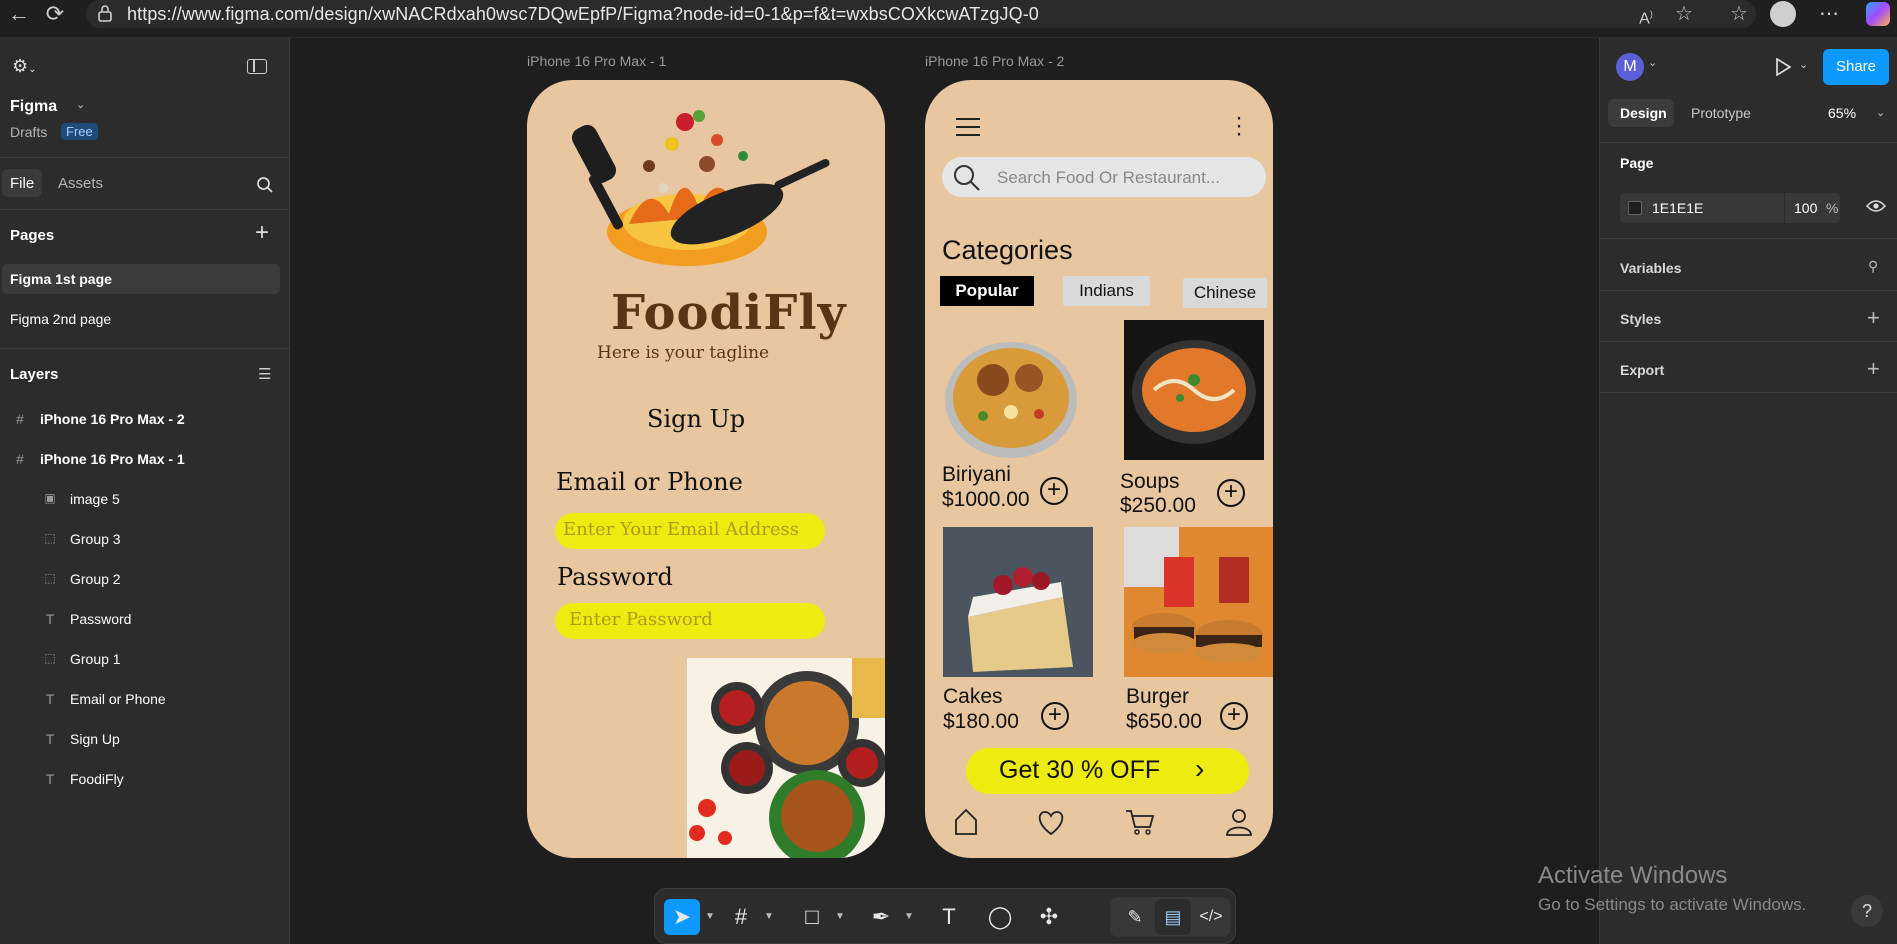 The width and height of the screenshot is (1897, 944). What do you see at coordinates (966, 822) in the screenshot?
I see `home-icon` at bounding box center [966, 822].